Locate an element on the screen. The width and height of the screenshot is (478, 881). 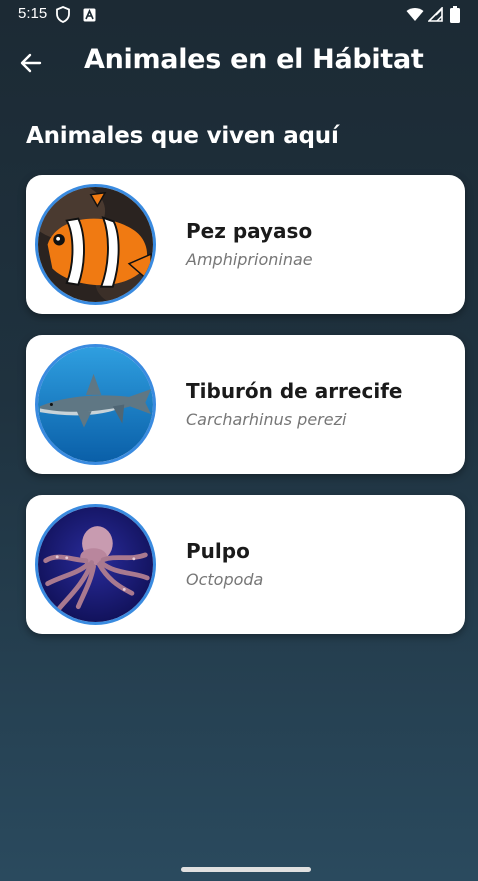
animal-name: Pulpo is located at coordinates (218, 551).